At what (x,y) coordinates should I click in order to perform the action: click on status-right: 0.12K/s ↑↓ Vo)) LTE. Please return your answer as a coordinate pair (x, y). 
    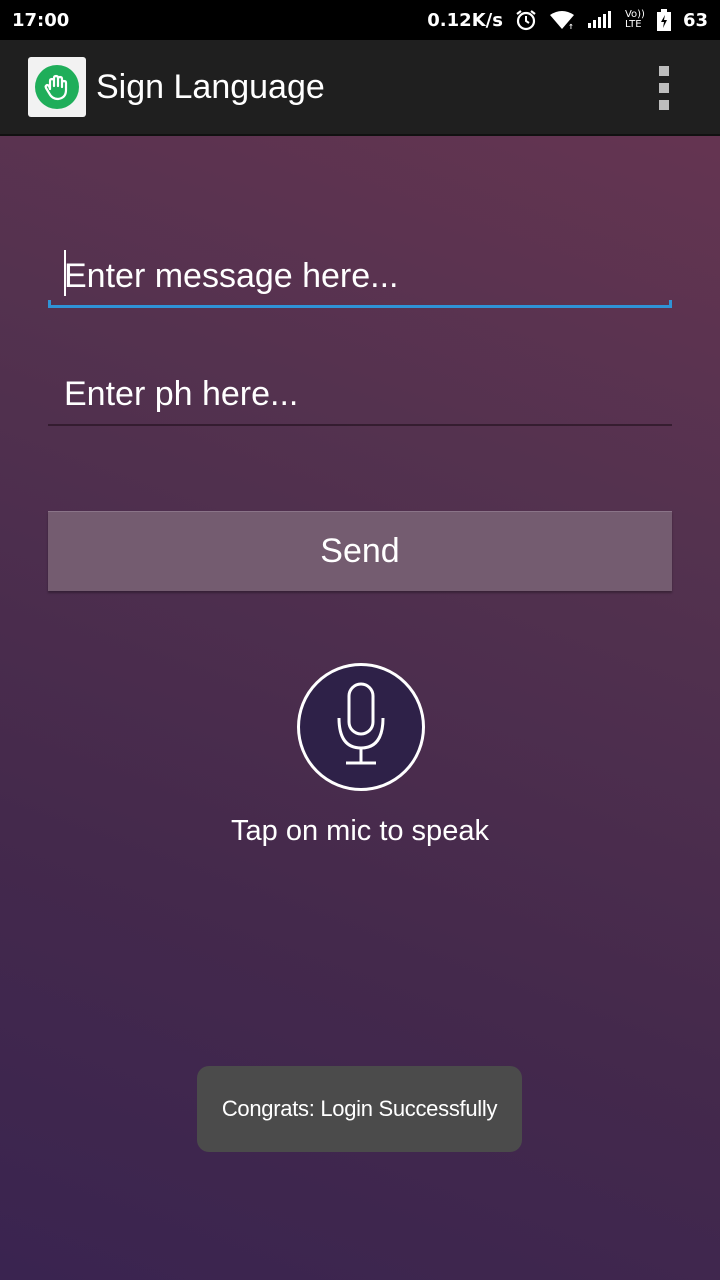
    Looking at the image, I should click on (567, 20).